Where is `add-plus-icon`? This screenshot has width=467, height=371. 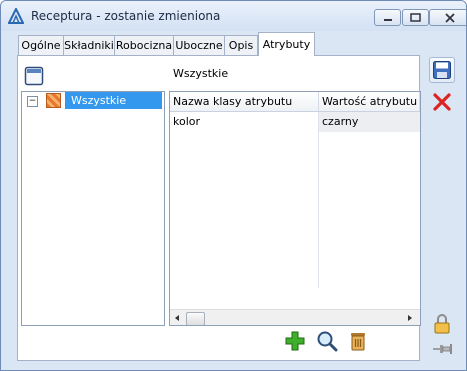 add-plus-icon is located at coordinates (295, 341).